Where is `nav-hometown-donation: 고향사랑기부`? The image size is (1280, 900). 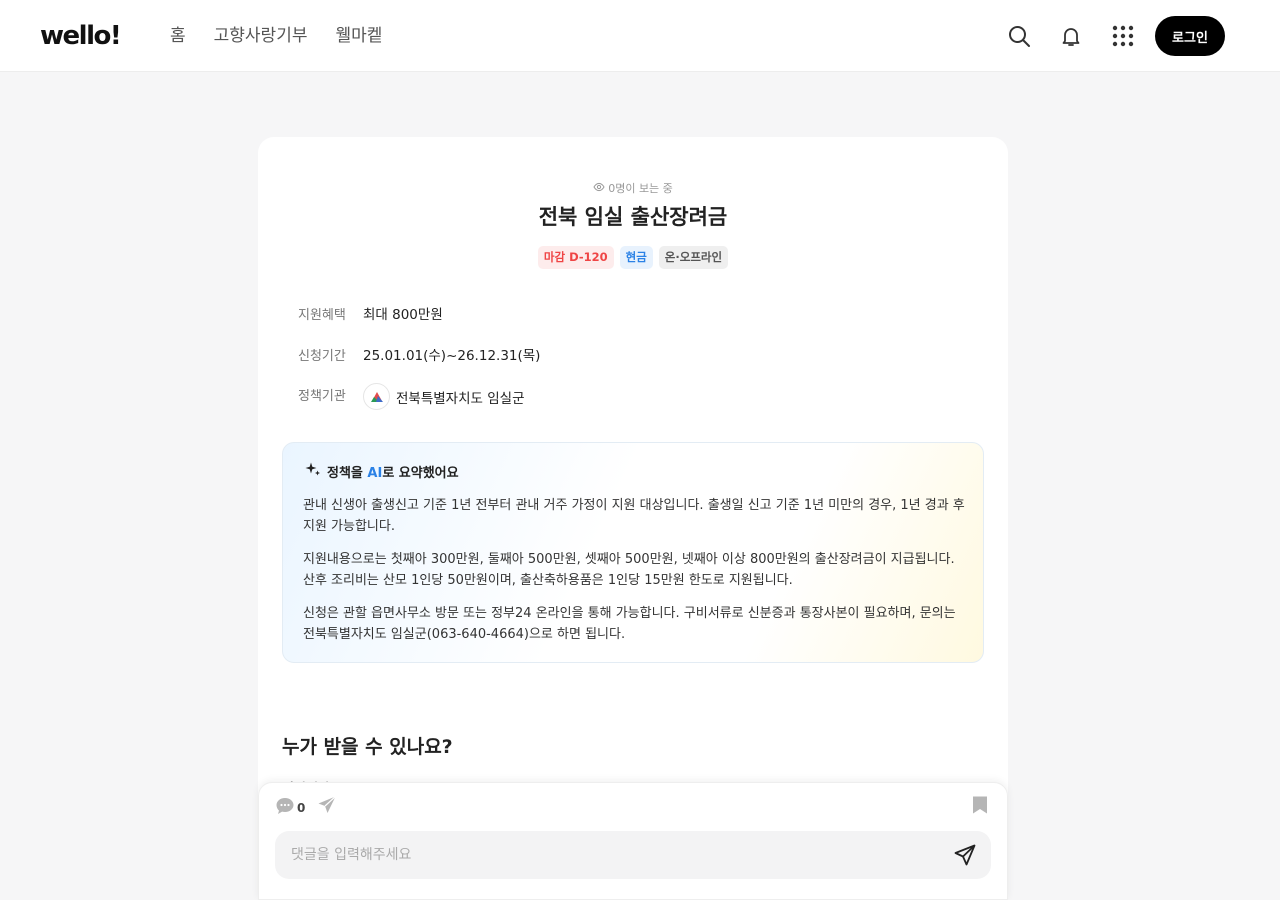
nav-hometown-donation: 고향사랑기부 is located at coordinates (261, 36).